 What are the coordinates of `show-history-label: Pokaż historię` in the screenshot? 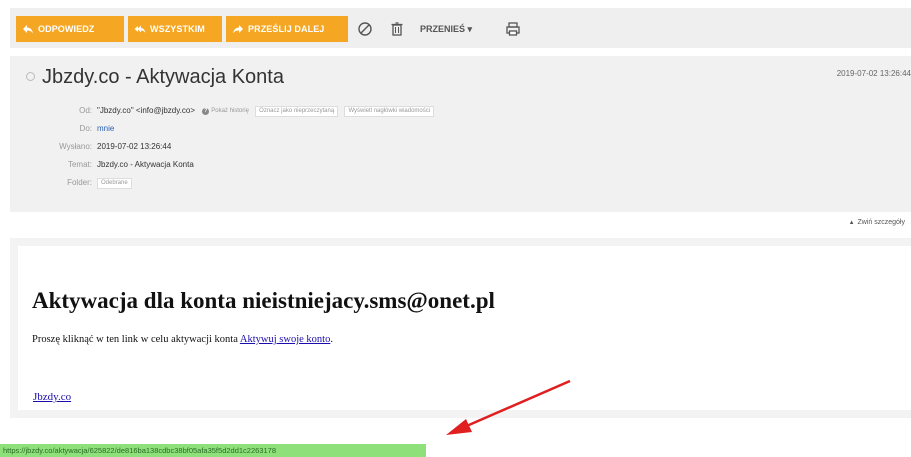 It's located at (230, 111).